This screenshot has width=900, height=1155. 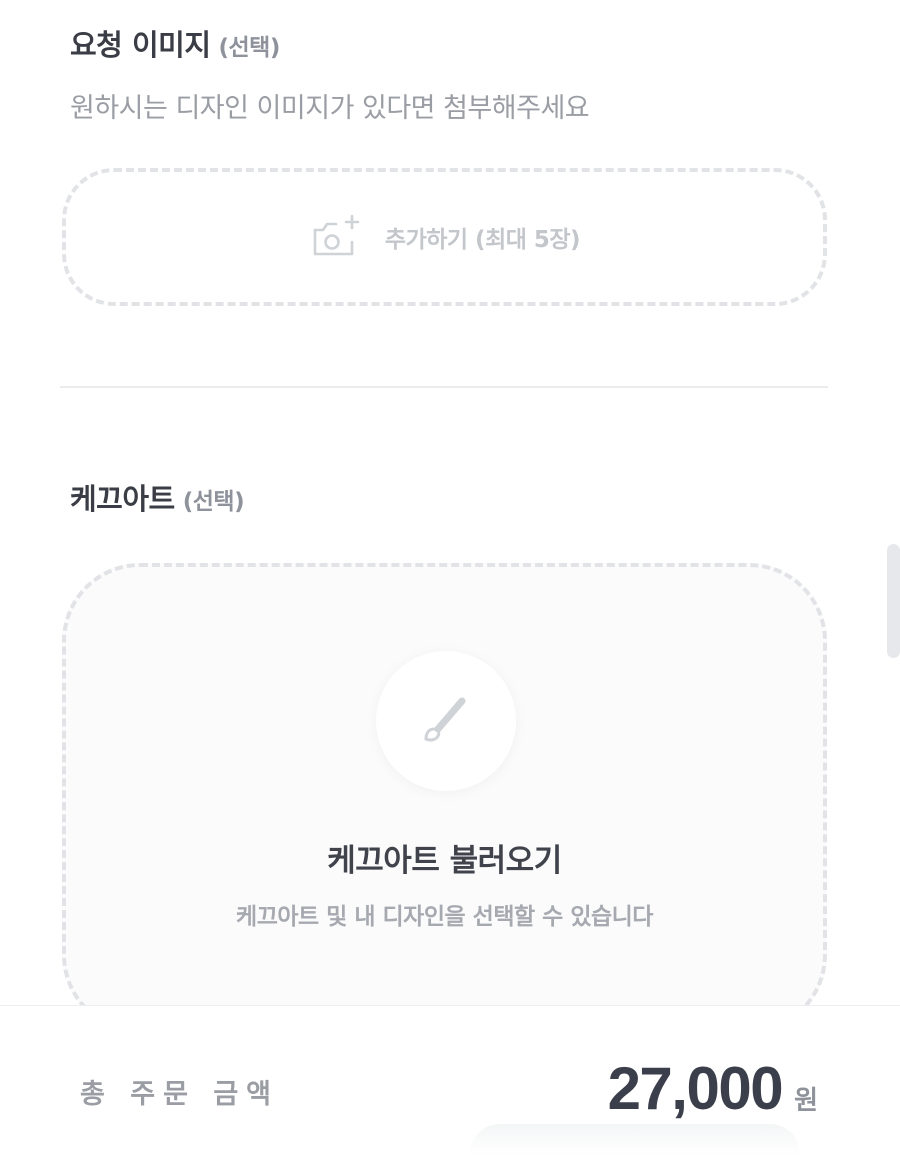 I want to click on cake-art-title: 케끄아트, so click(x=122, y=499).